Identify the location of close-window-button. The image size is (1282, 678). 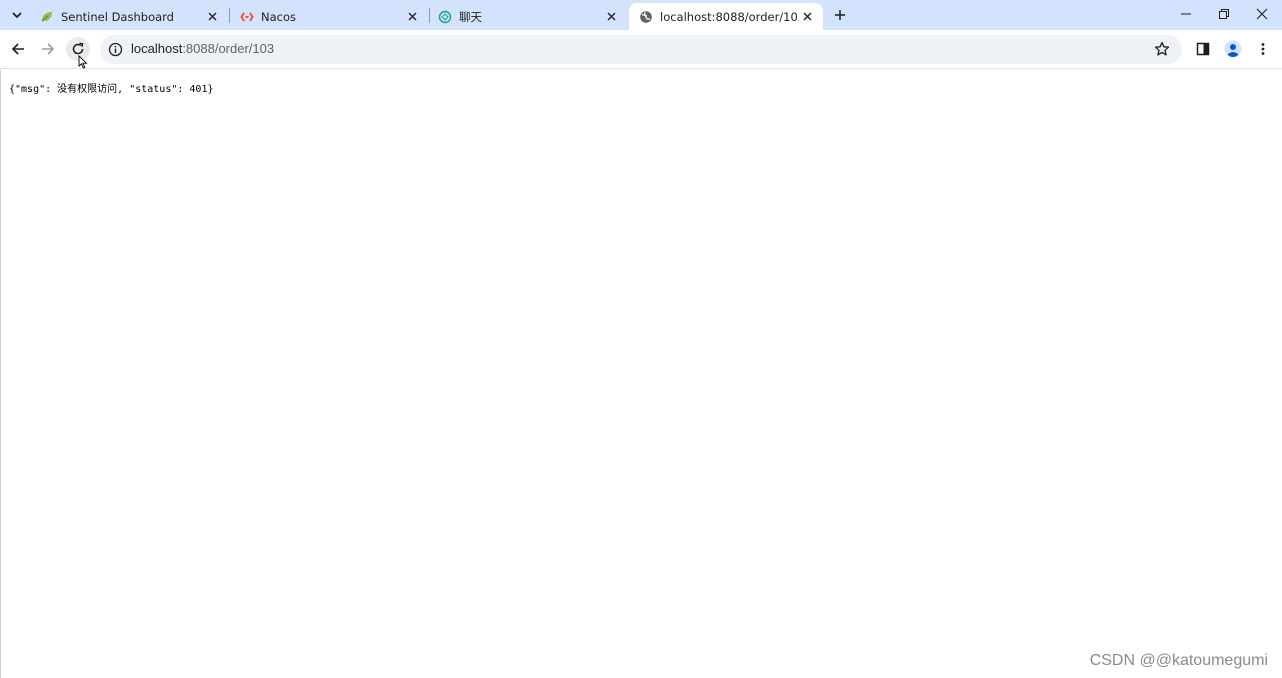
(1262, 14).